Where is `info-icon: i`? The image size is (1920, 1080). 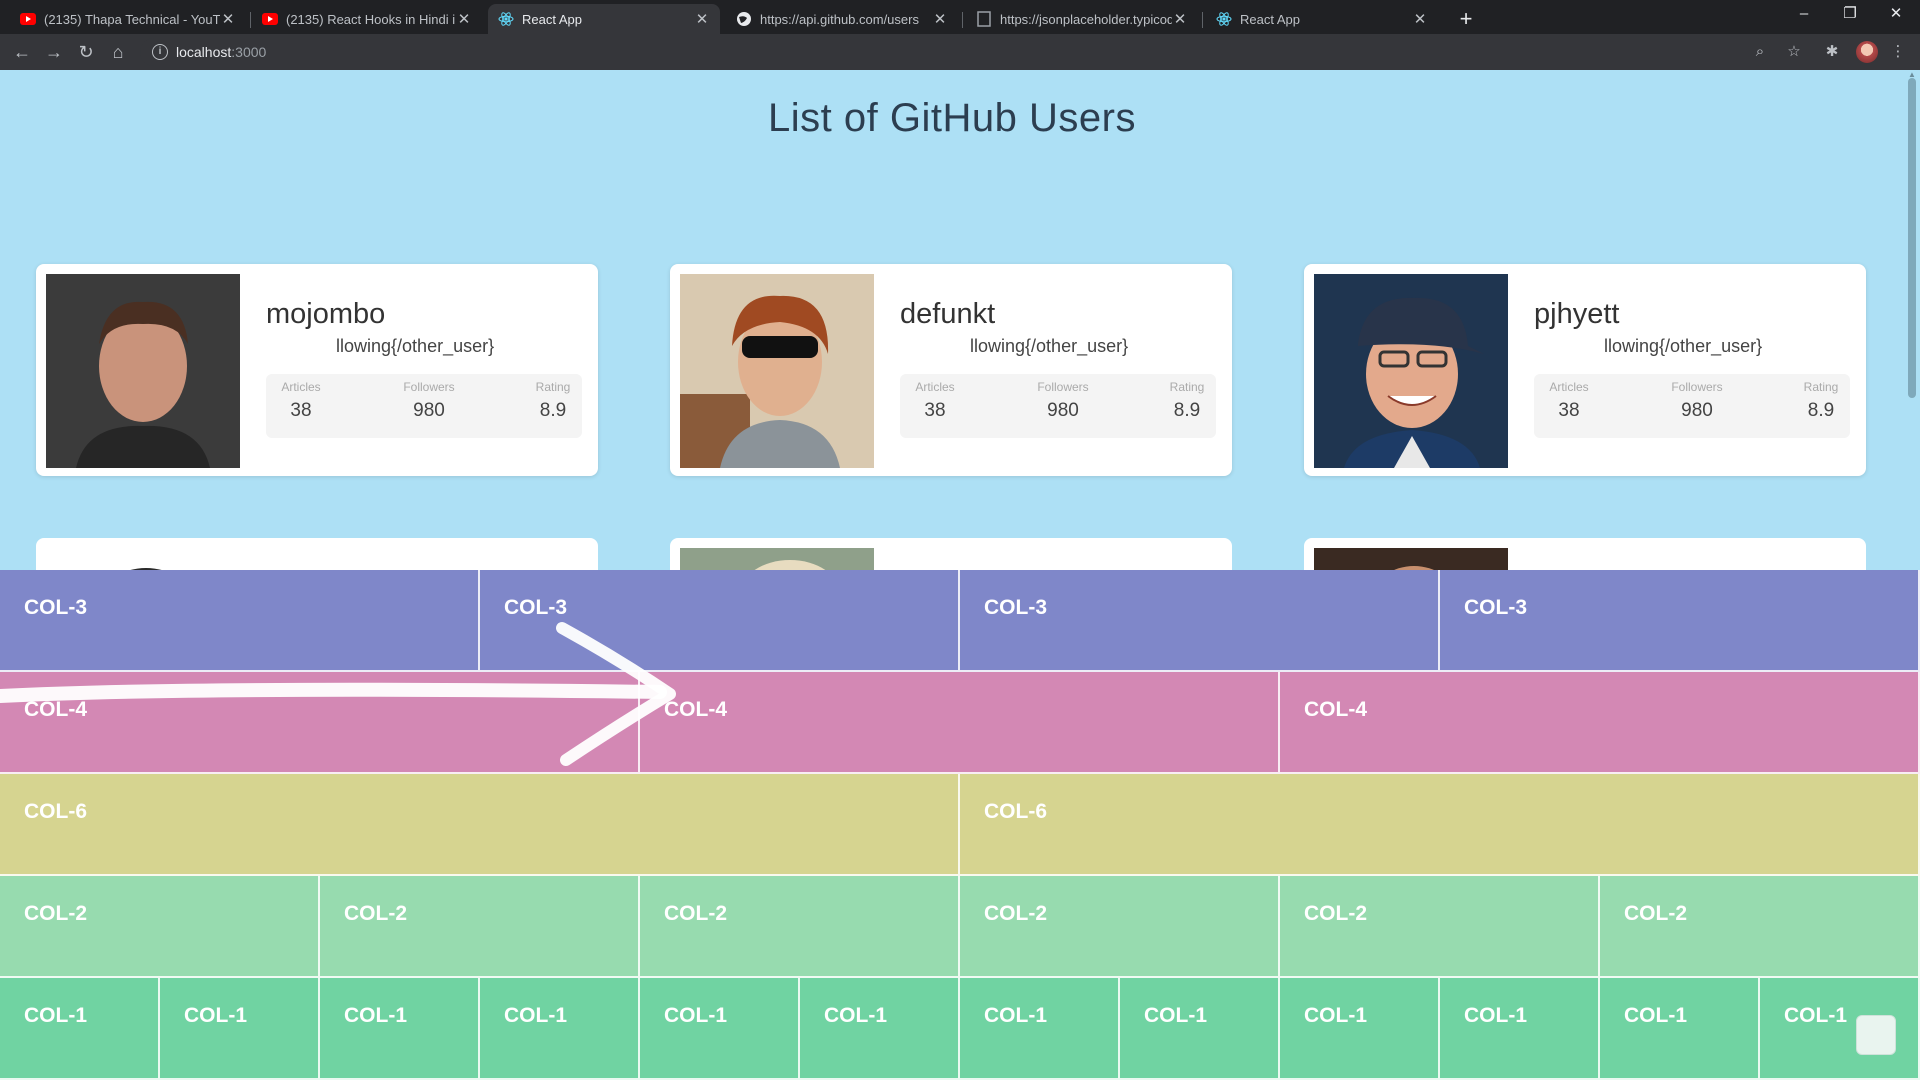 info-icon: i is located at coordinates (160, 52).